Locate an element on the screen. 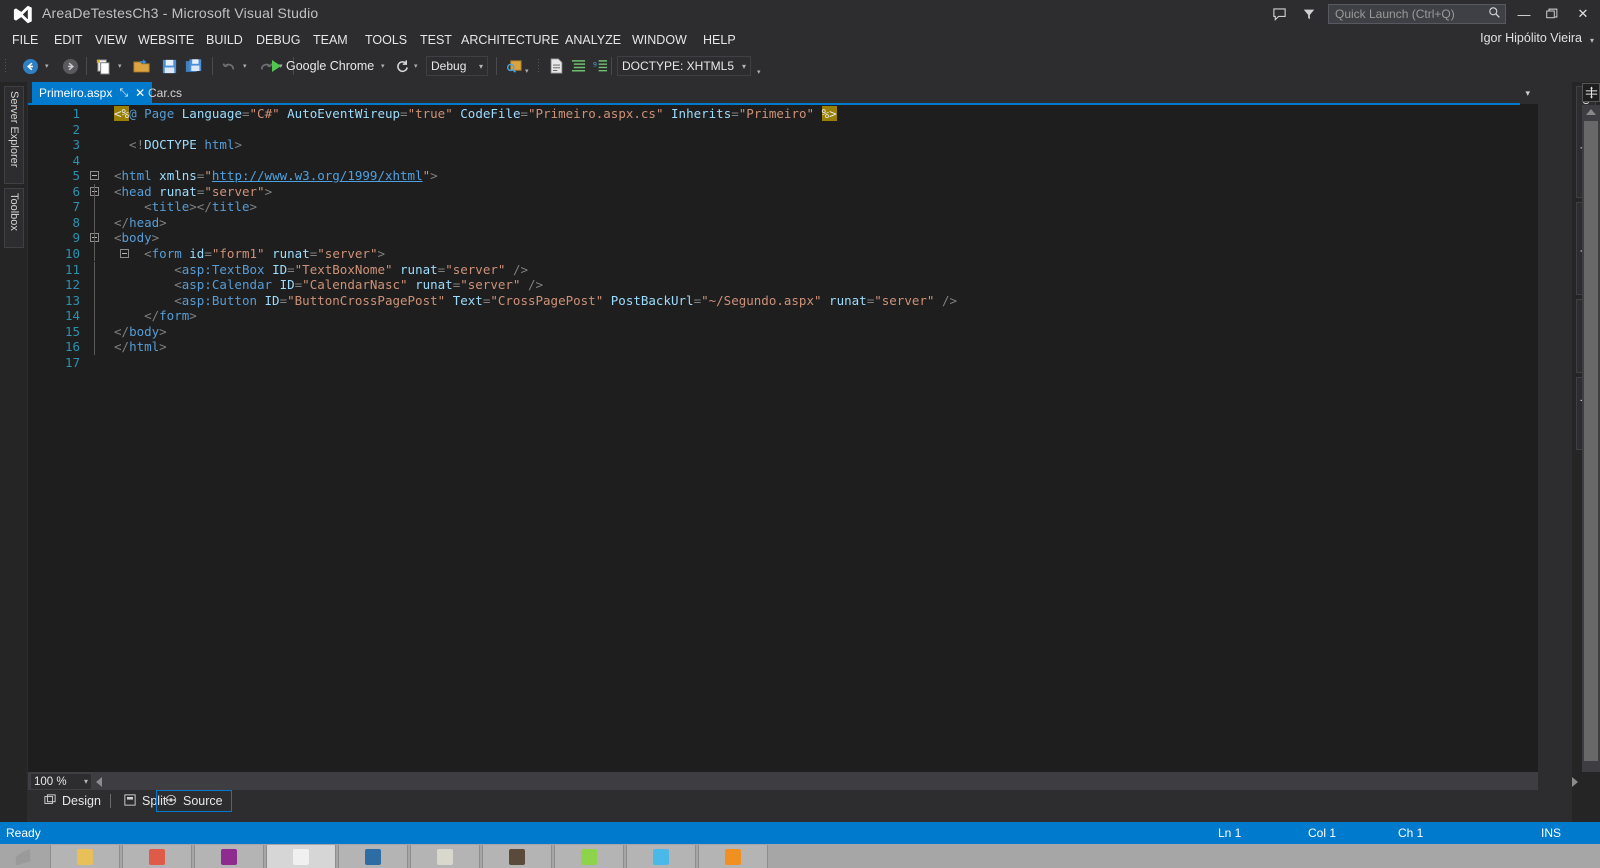 The width and height of the screenshot is (1600, 868). quick-launch-box is located at coordinates (1417, 14).